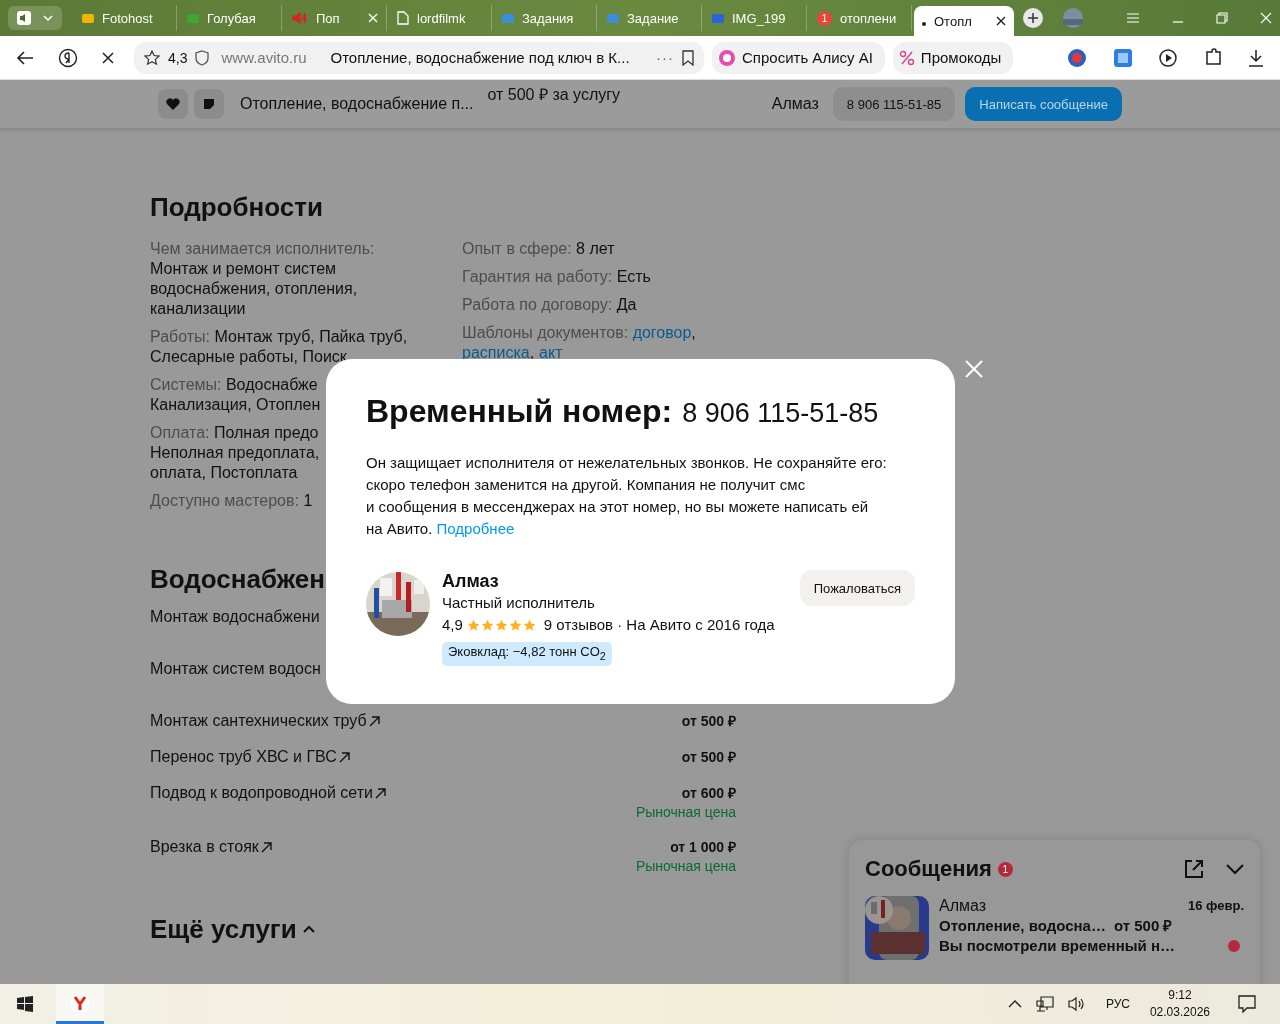  What do you see at coordinates (538, 248) in the screenshot?
I see `detail-text: Опыт в сфере: 8 лет` at bounding box center [538, 248].